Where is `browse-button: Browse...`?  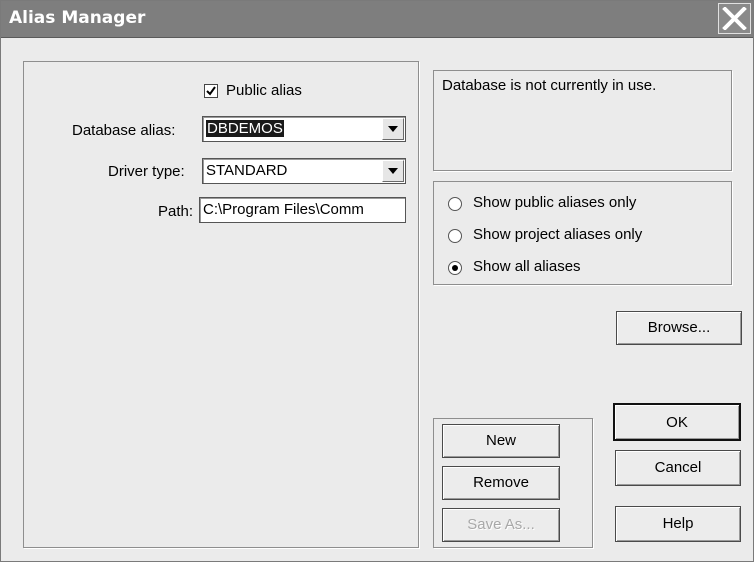 browse-button: Browse... is located at coordinates (679, 328).